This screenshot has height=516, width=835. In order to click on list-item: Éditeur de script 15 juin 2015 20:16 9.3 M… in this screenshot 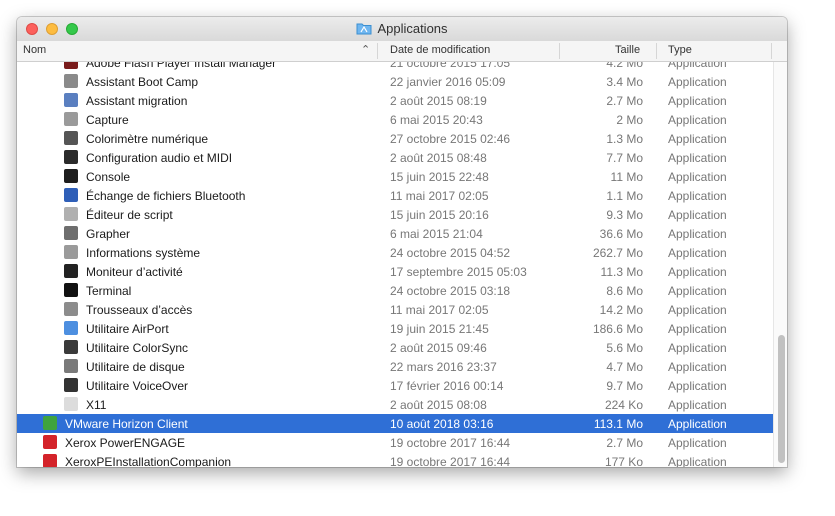, I will do `click(395, 214)`.